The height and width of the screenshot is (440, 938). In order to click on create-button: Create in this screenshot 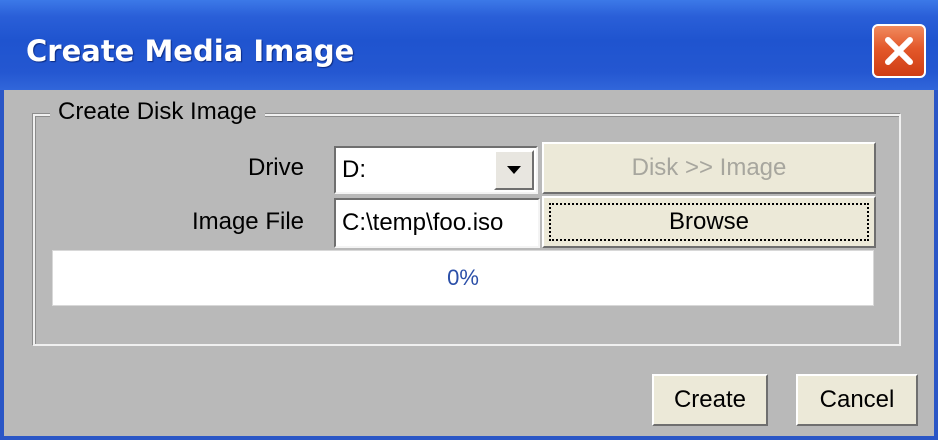, I will do `click(710, 400)`.